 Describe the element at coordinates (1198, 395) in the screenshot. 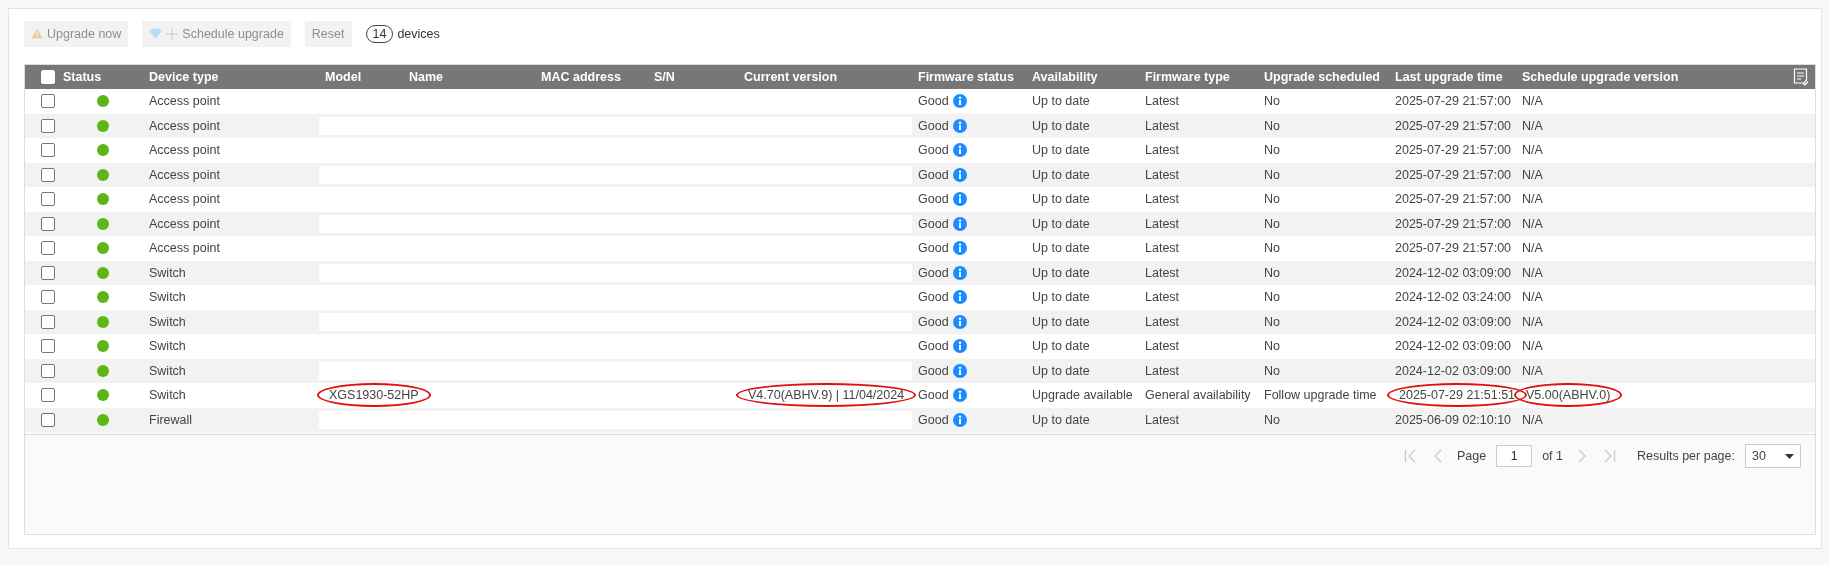

I see `table-cell: General availability` at that location.